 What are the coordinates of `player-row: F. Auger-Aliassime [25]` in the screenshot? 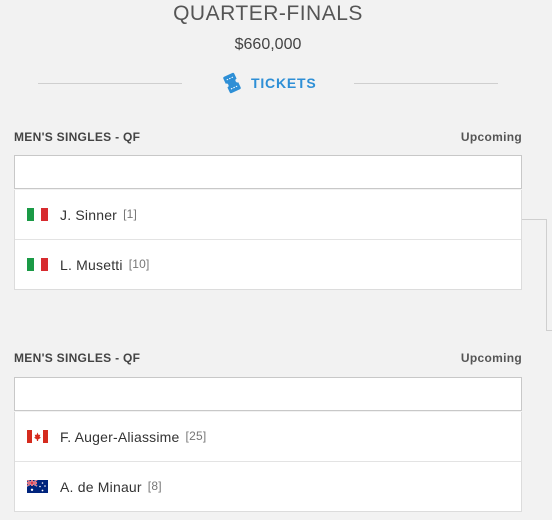 It's located at (268, 437).